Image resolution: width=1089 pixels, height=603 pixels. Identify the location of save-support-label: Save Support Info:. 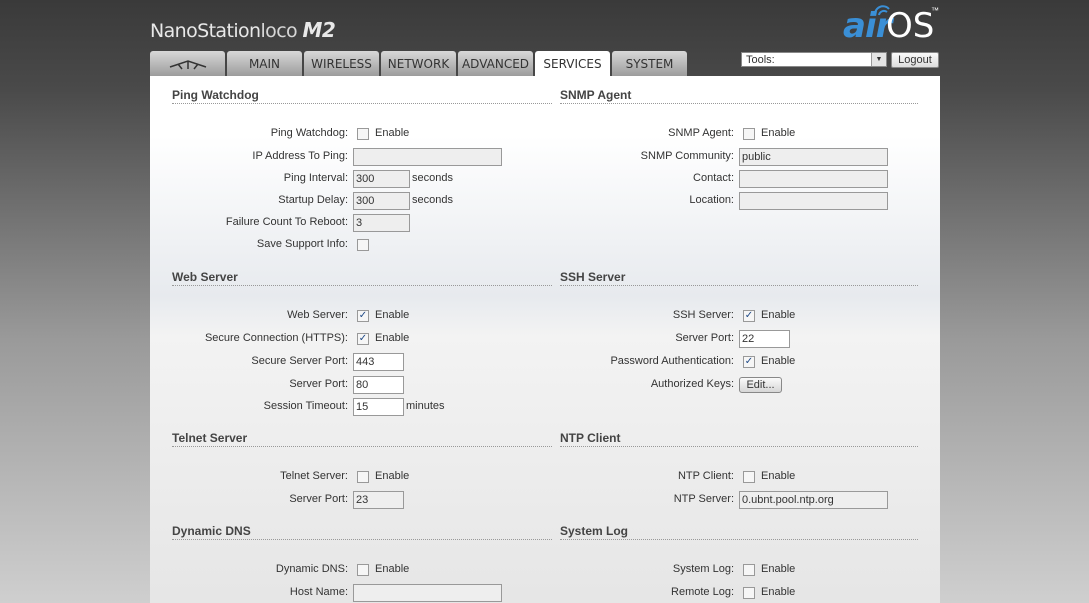
(302, 244).